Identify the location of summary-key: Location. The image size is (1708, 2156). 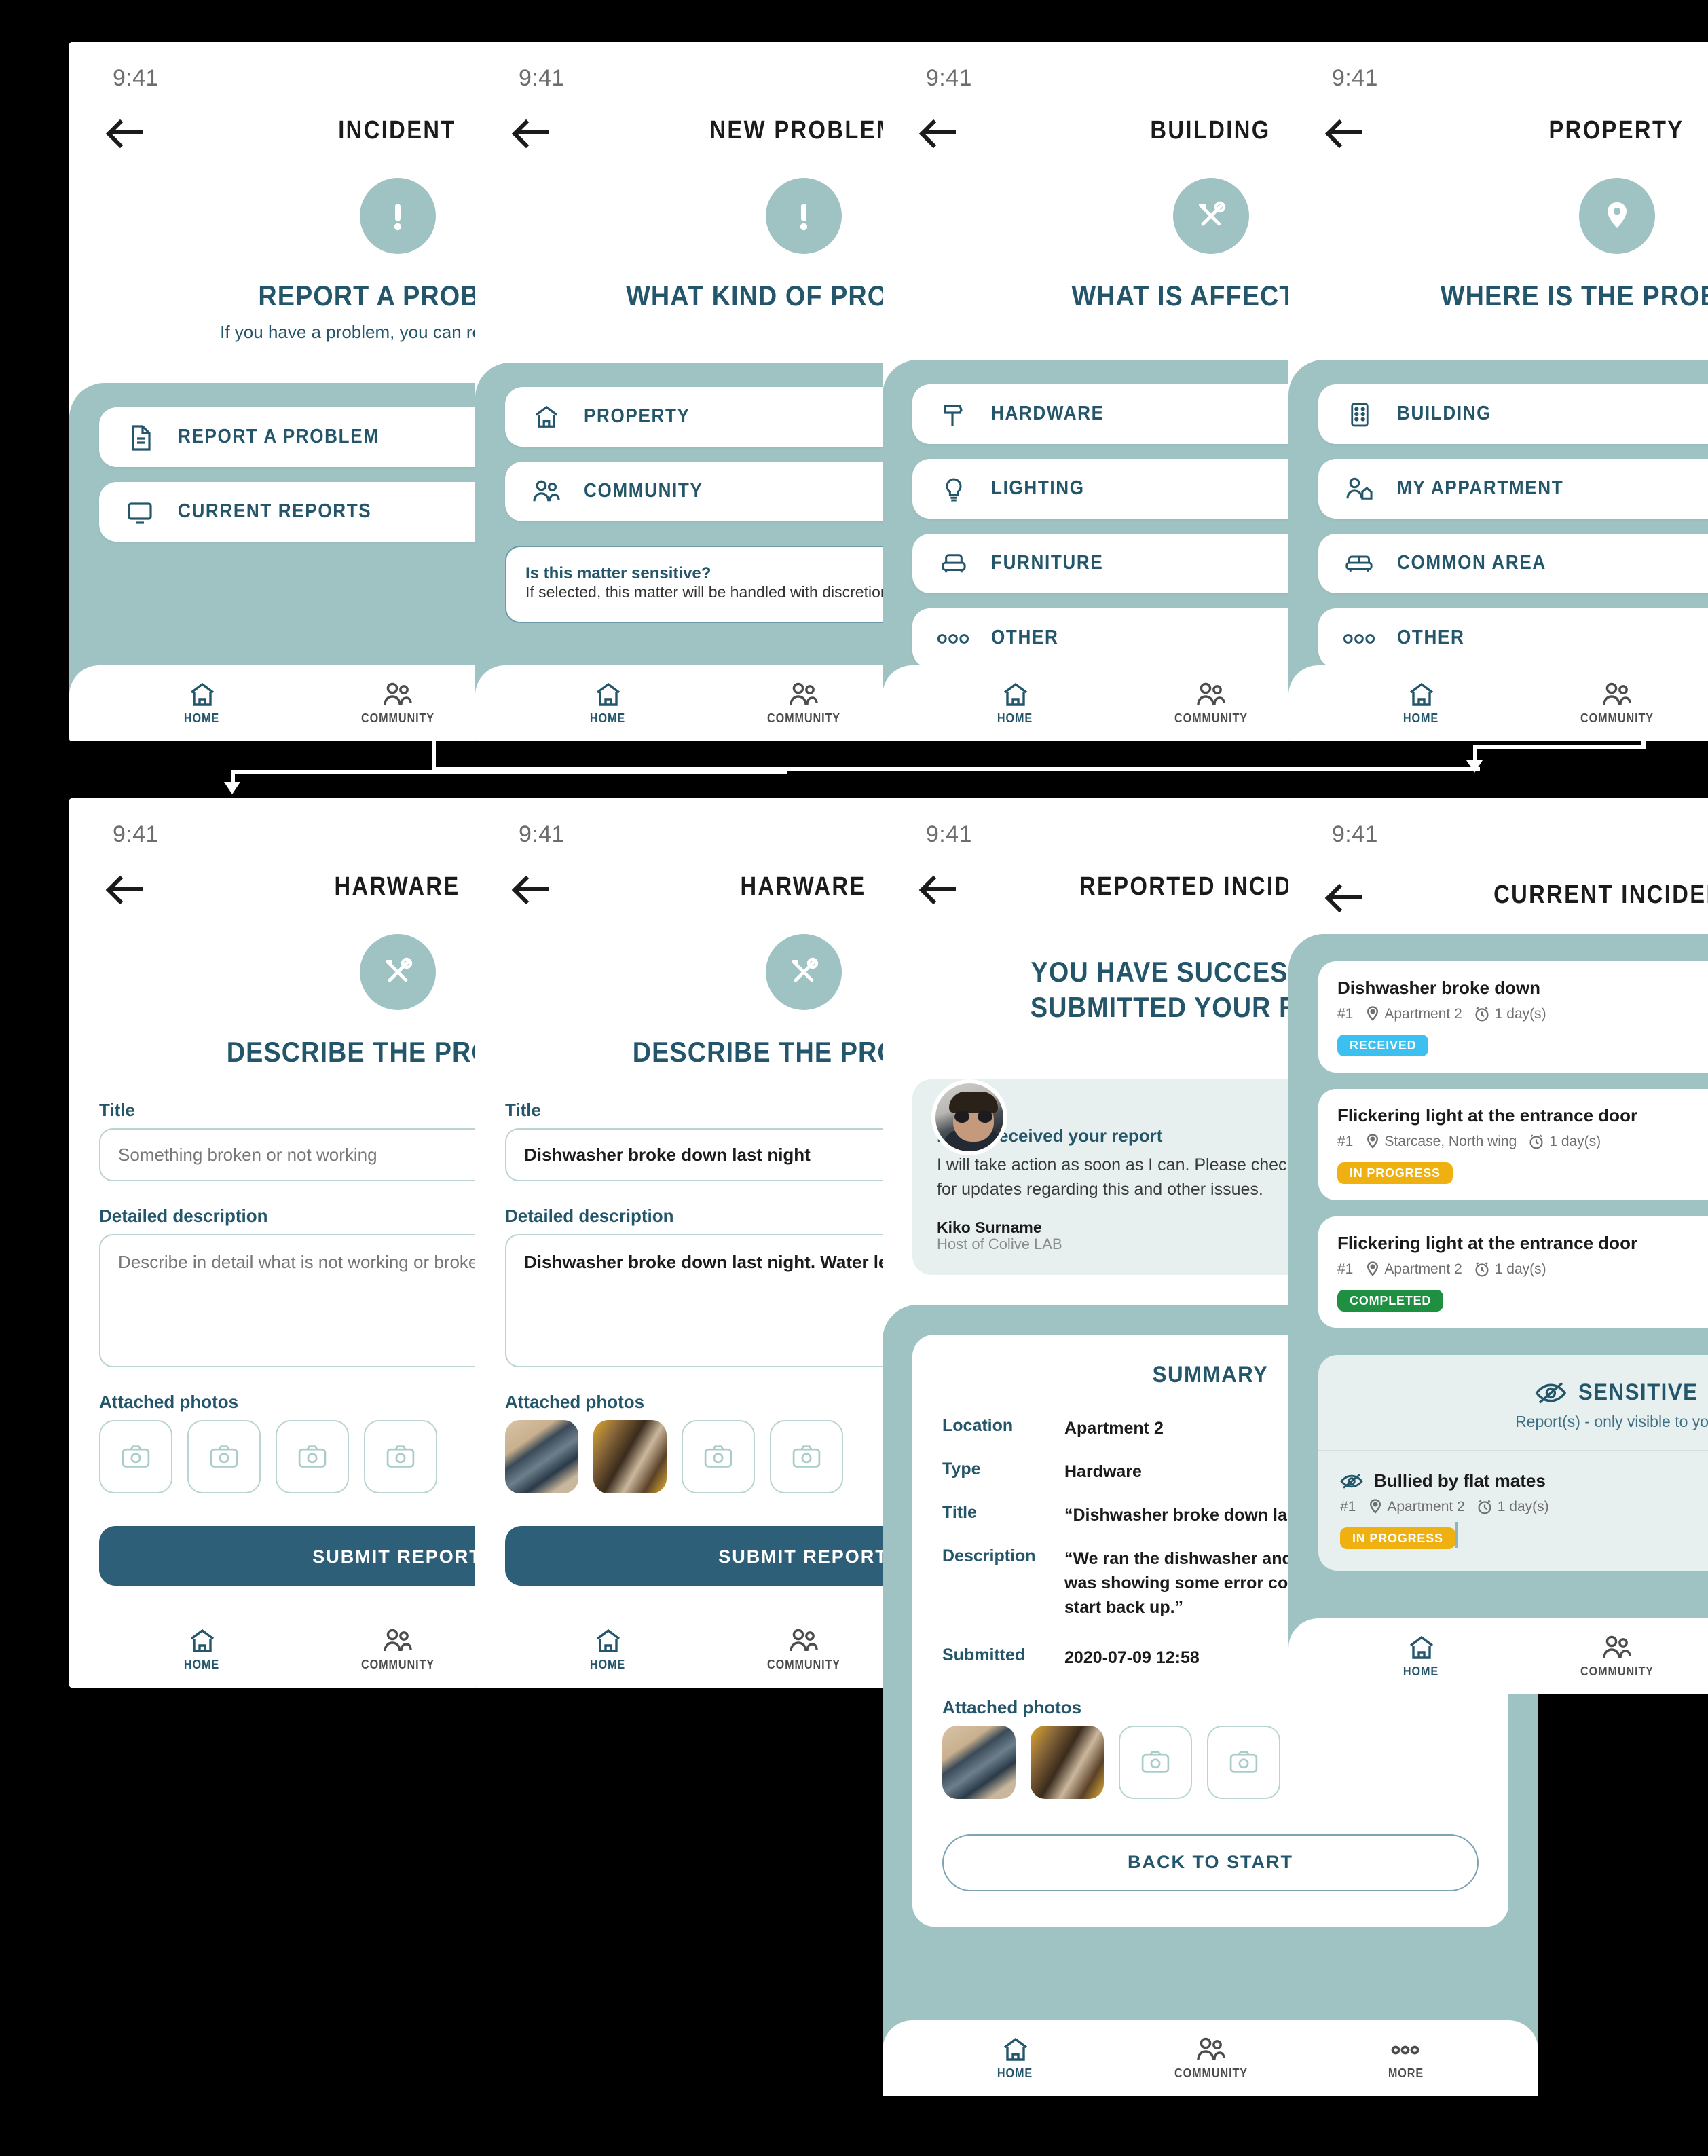
(978, 1425).